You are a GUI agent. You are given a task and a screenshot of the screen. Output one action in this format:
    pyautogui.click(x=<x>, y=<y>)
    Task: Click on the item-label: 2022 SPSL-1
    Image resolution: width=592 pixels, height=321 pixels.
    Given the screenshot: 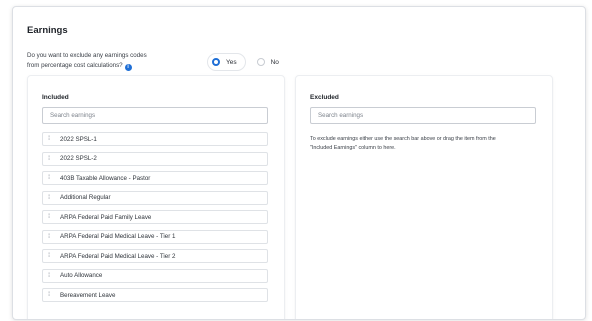 What is the action you would take?
    pyautogui.click(x=78, y=139)
    